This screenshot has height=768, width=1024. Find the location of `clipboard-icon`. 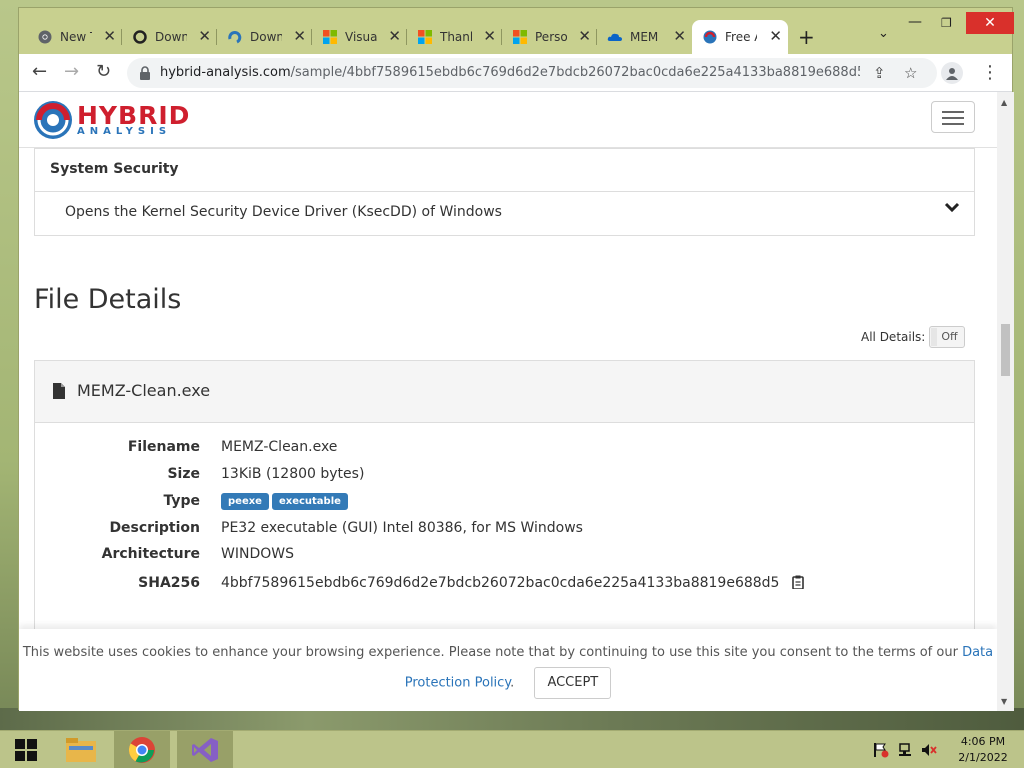

clipboard-icon is located at coordinates (798, 584).